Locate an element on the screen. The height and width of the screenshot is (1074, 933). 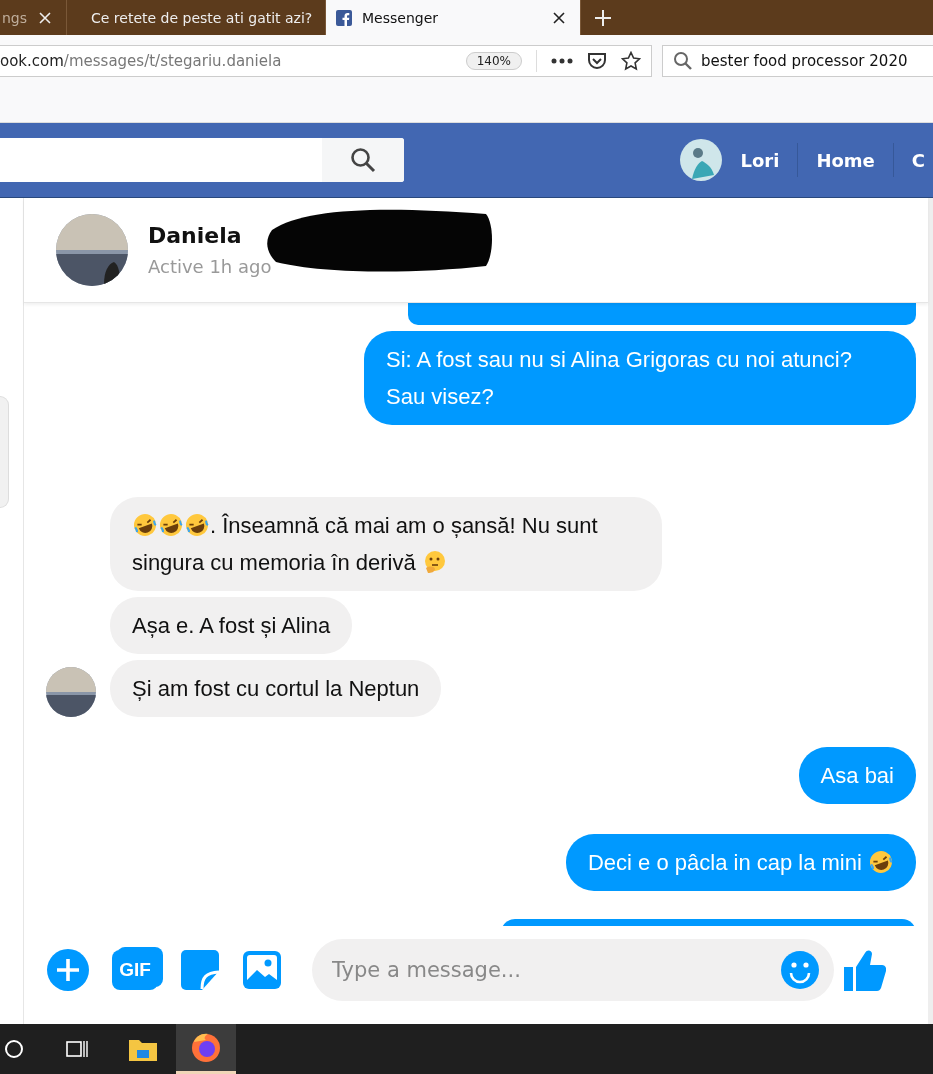
facebook-icon is located at coordinates (344, 17).